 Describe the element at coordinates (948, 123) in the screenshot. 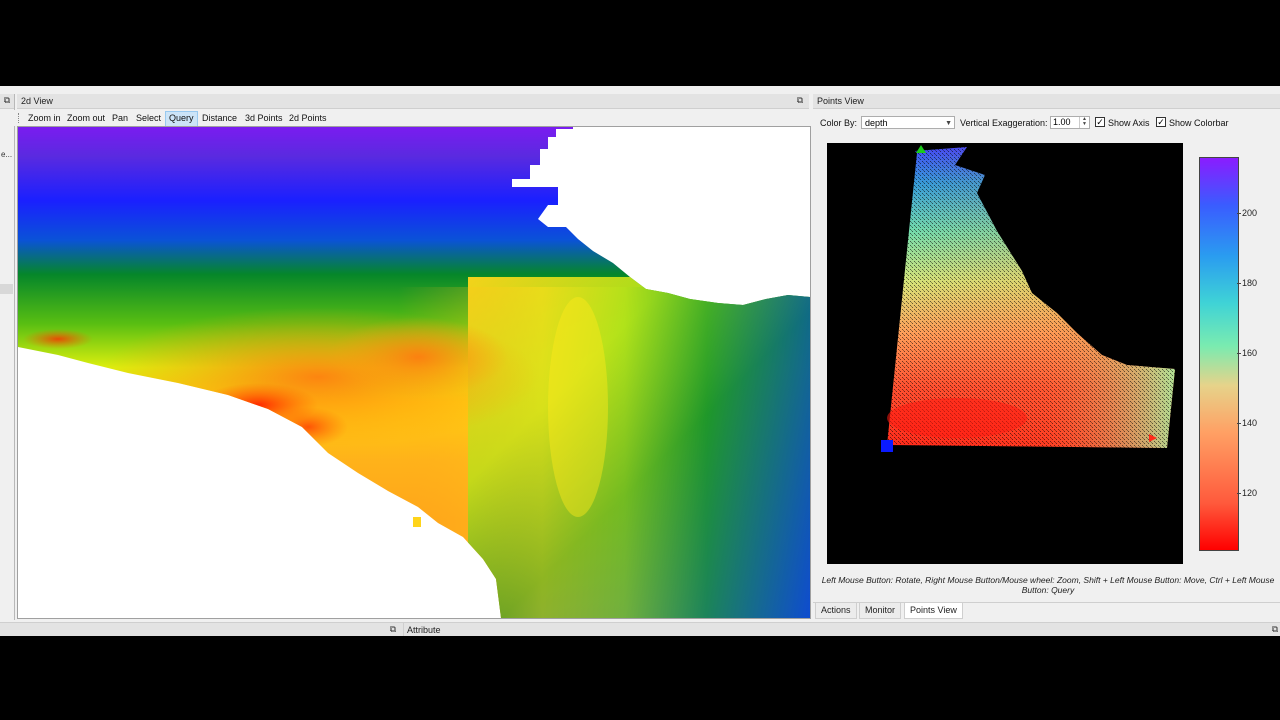

I see `chevron-down-icon: ▼` at that location.